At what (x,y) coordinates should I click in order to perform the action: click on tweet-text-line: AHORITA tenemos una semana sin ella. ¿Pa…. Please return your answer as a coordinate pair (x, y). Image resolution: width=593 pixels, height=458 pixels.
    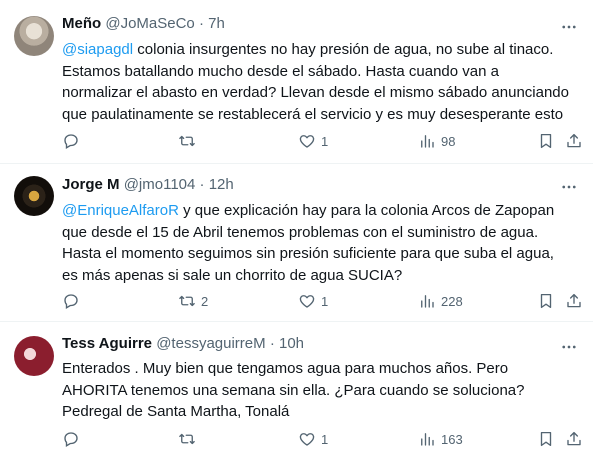
    Looking at the image, I should click on (293, 390).